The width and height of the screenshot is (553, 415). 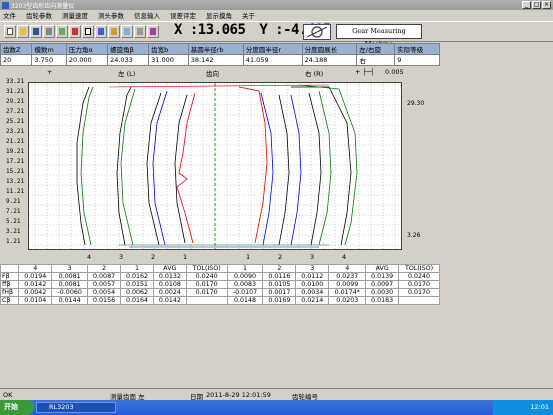 What do you see at coordinates (245, 268) in the screenshot?
I see `results-header: 1` at bounding box center [245, 268].